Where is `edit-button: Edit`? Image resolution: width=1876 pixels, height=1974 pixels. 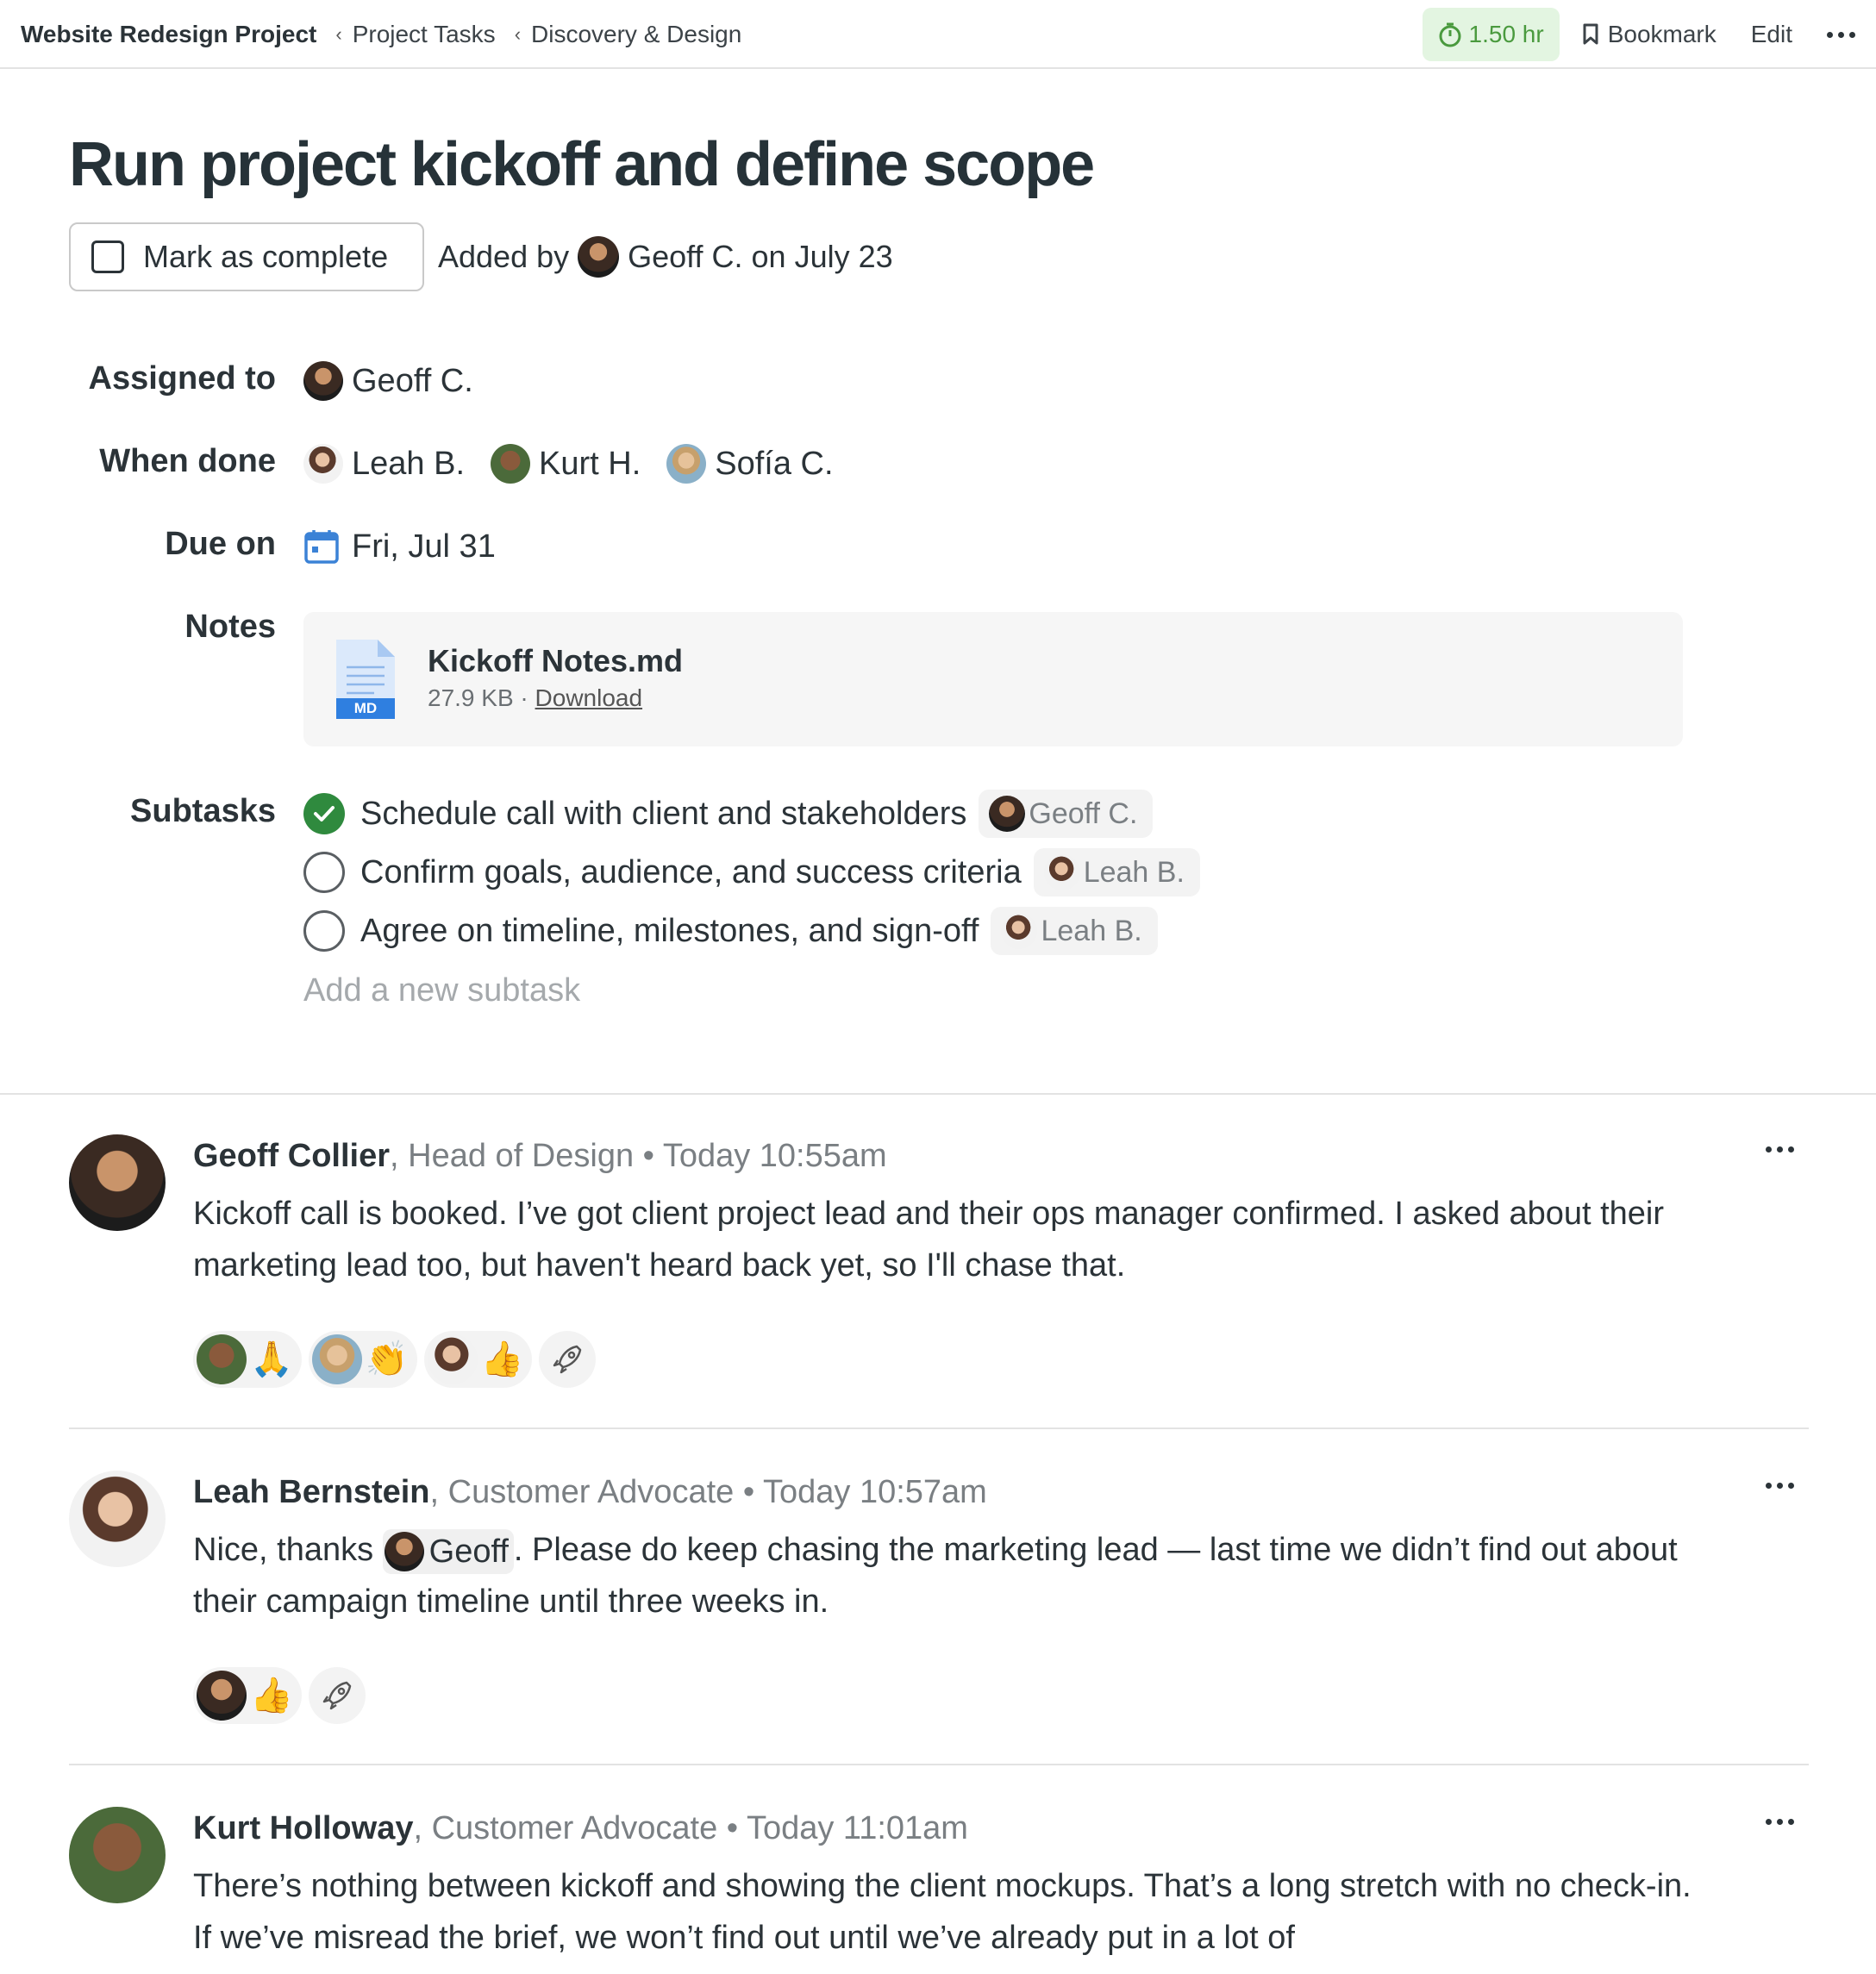 edit-button: Edit is located at coordinates (1771, 35).